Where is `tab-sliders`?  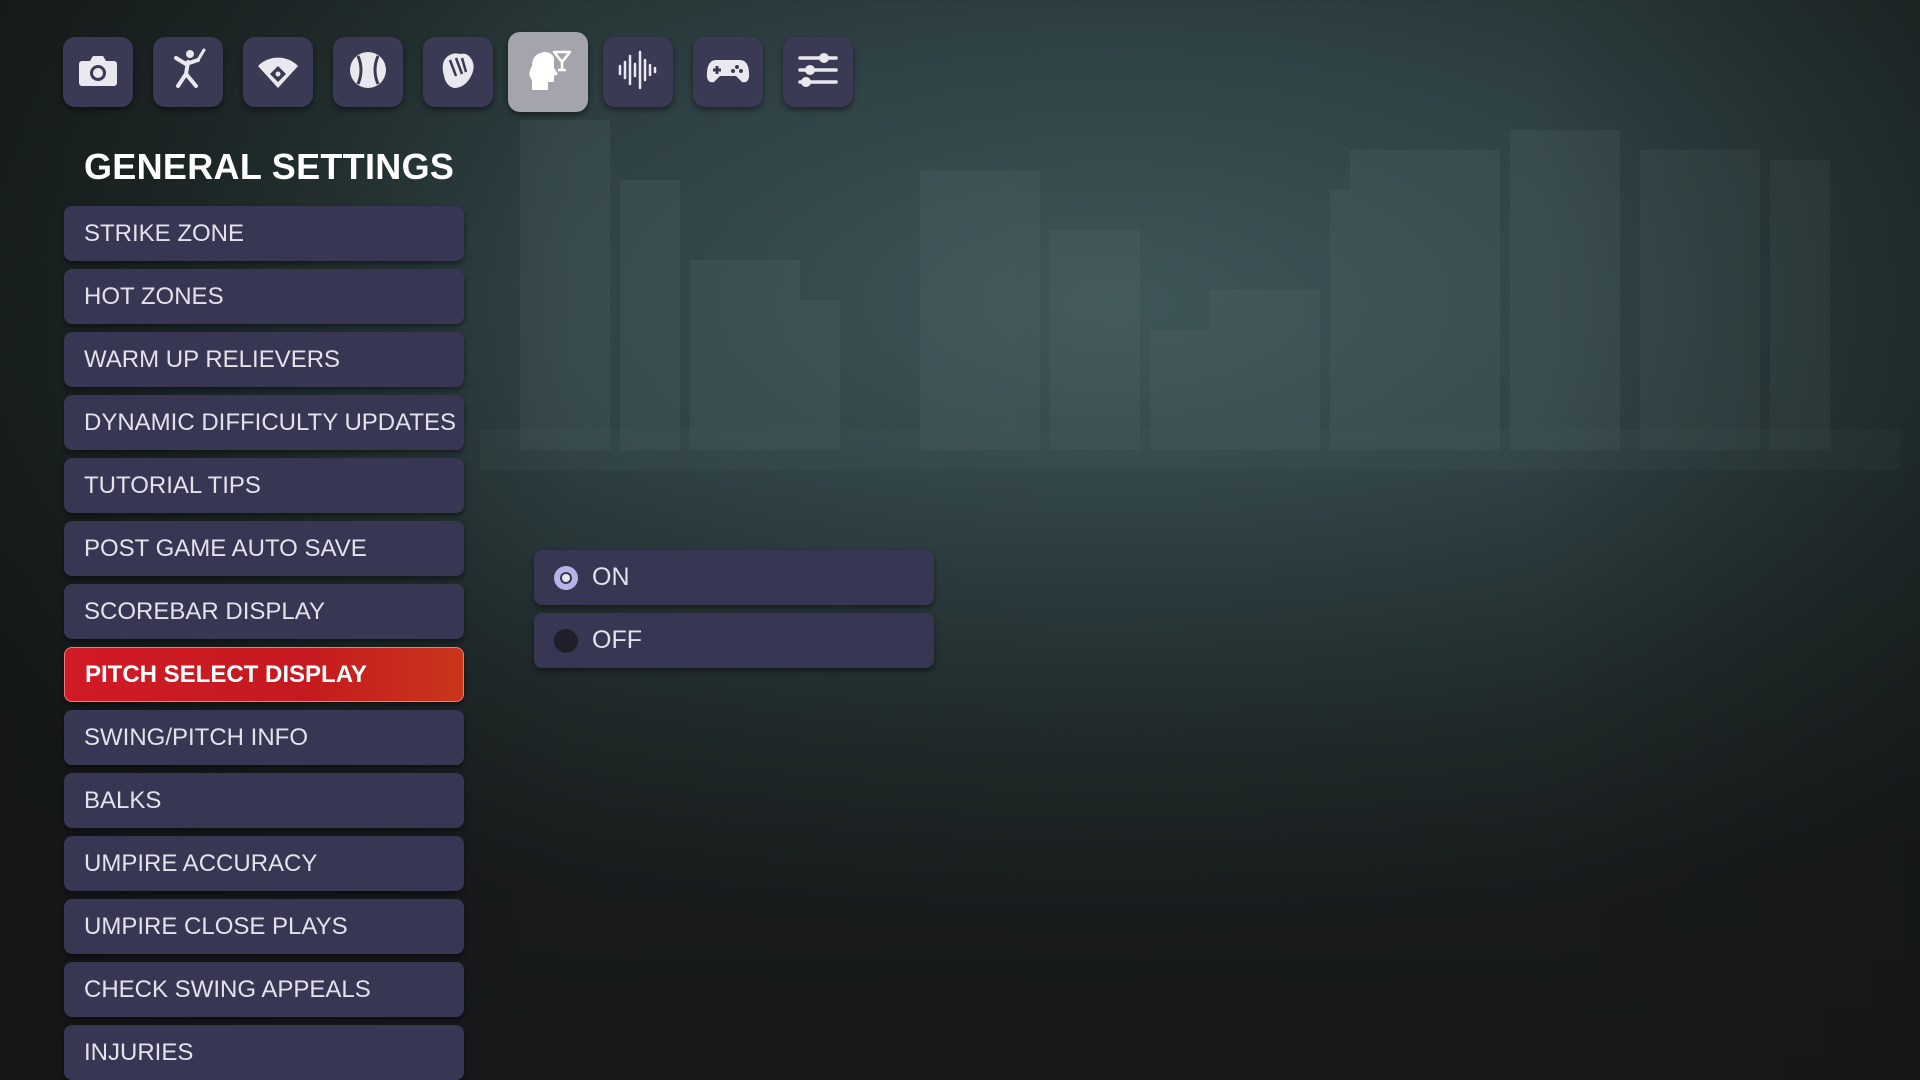
tab-sliders is located at coordinates (818, 72).